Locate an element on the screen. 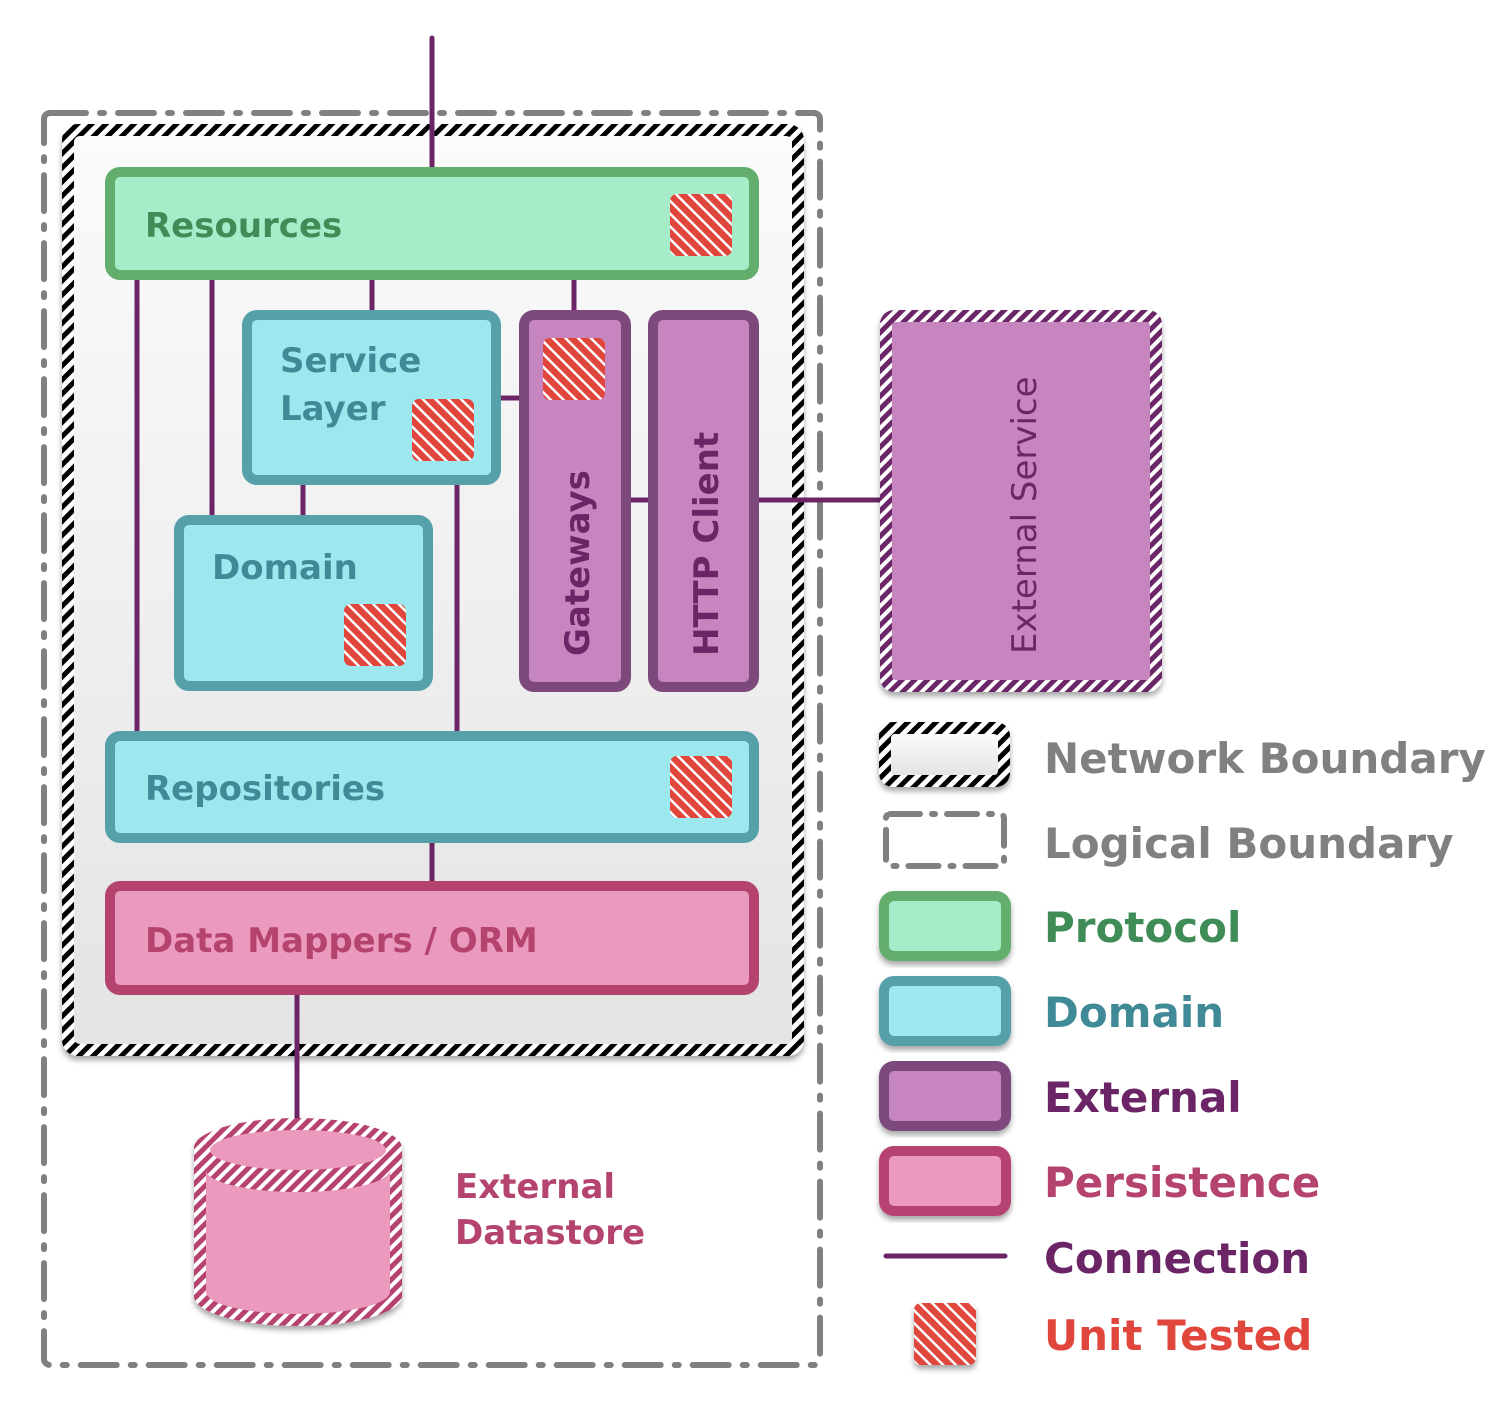 The width and height of the screenshot is (1510, 1414). legend-item-domain: Domain is located at coordinates (1051, 1011).